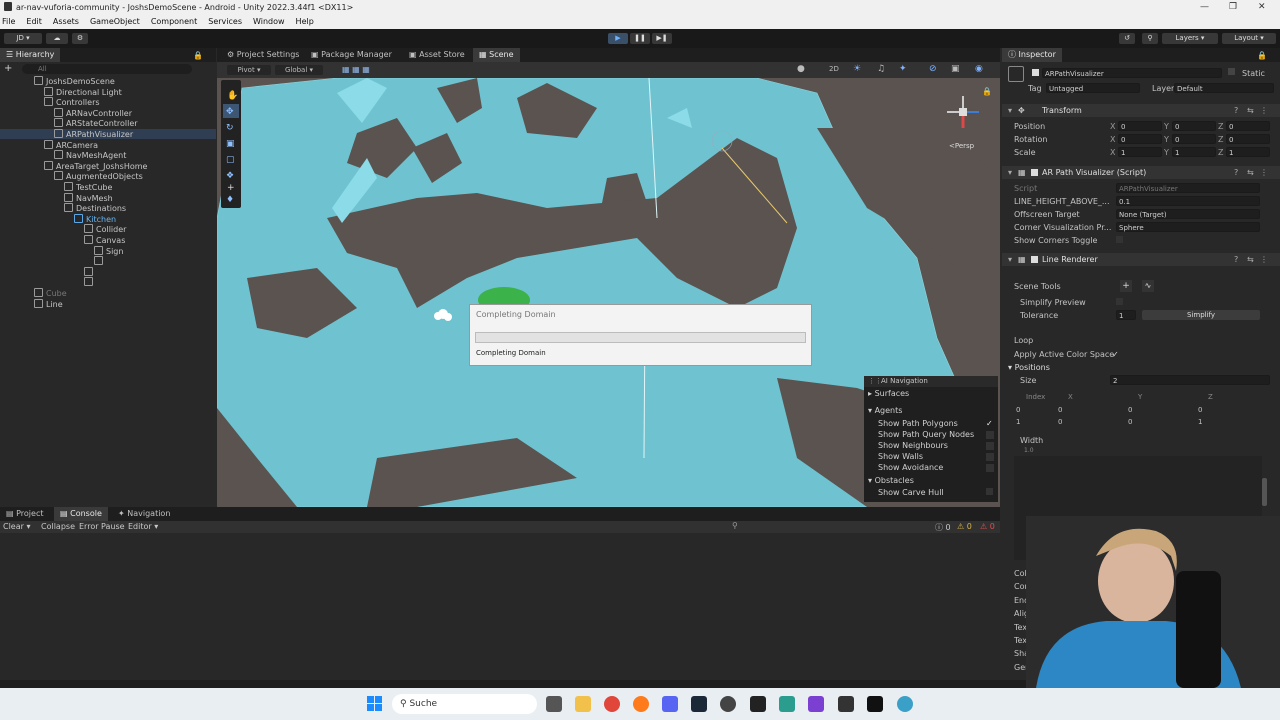 This screenshot has height=720, width=1280. What do you see at coordinates (728, 704) in the screenshot?
I see `obs-icon` at bounding box center [728, 704].